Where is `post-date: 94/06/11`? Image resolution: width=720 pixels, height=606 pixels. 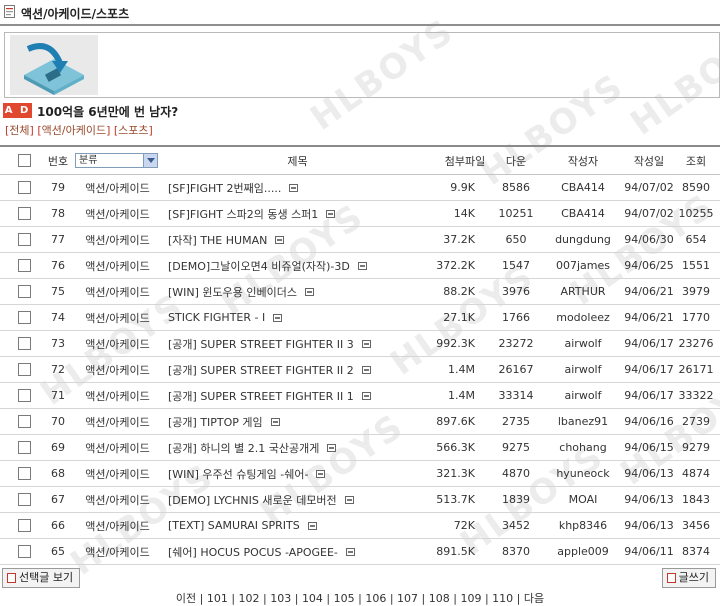 post-date: 94/06/11 is located at coordinates (649, 551).